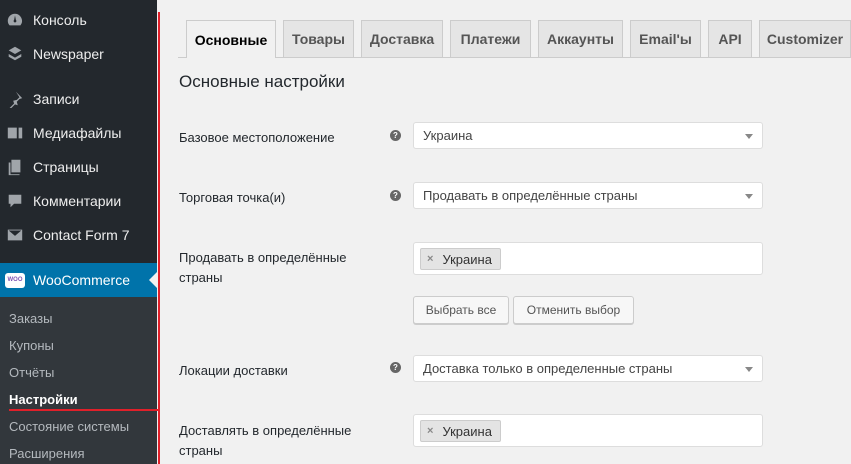 The width and height of the screenshot is (851, 464). Describe the element at coordinates (31, 372) in the screenshot. I see `submenu-item-reports: Отчёты` at that location.